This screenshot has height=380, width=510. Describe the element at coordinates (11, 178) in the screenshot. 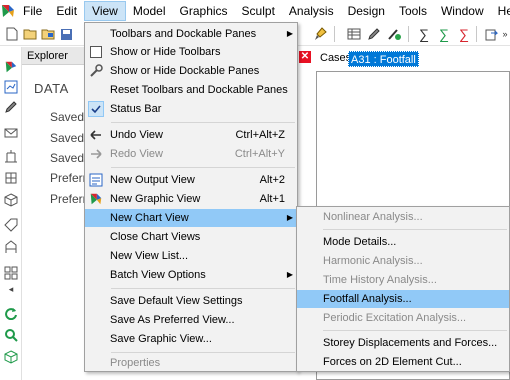

I see `grid-icon` at that location.